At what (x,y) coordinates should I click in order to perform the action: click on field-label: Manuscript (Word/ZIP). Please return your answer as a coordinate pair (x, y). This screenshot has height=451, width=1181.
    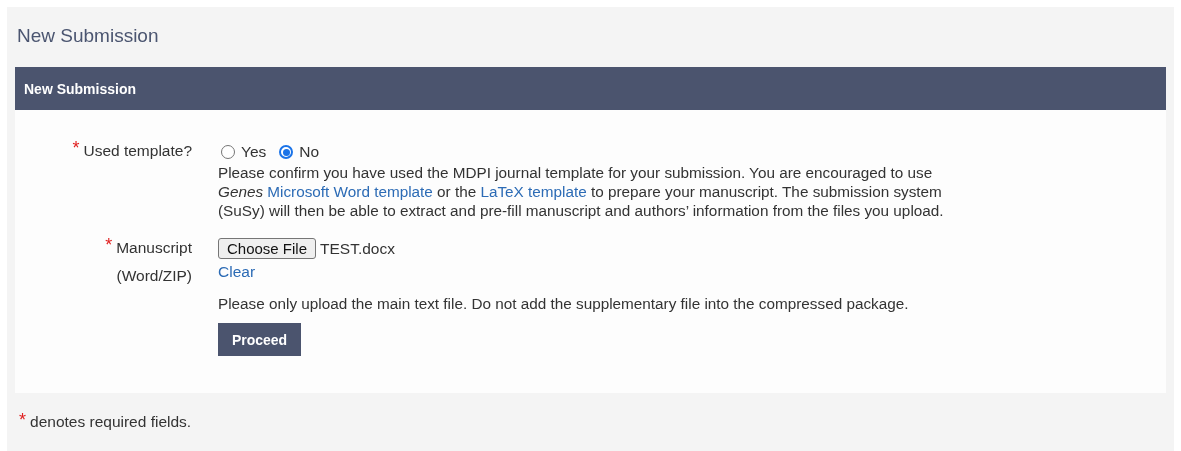
    Looking at the image, I should click on (154, 262).